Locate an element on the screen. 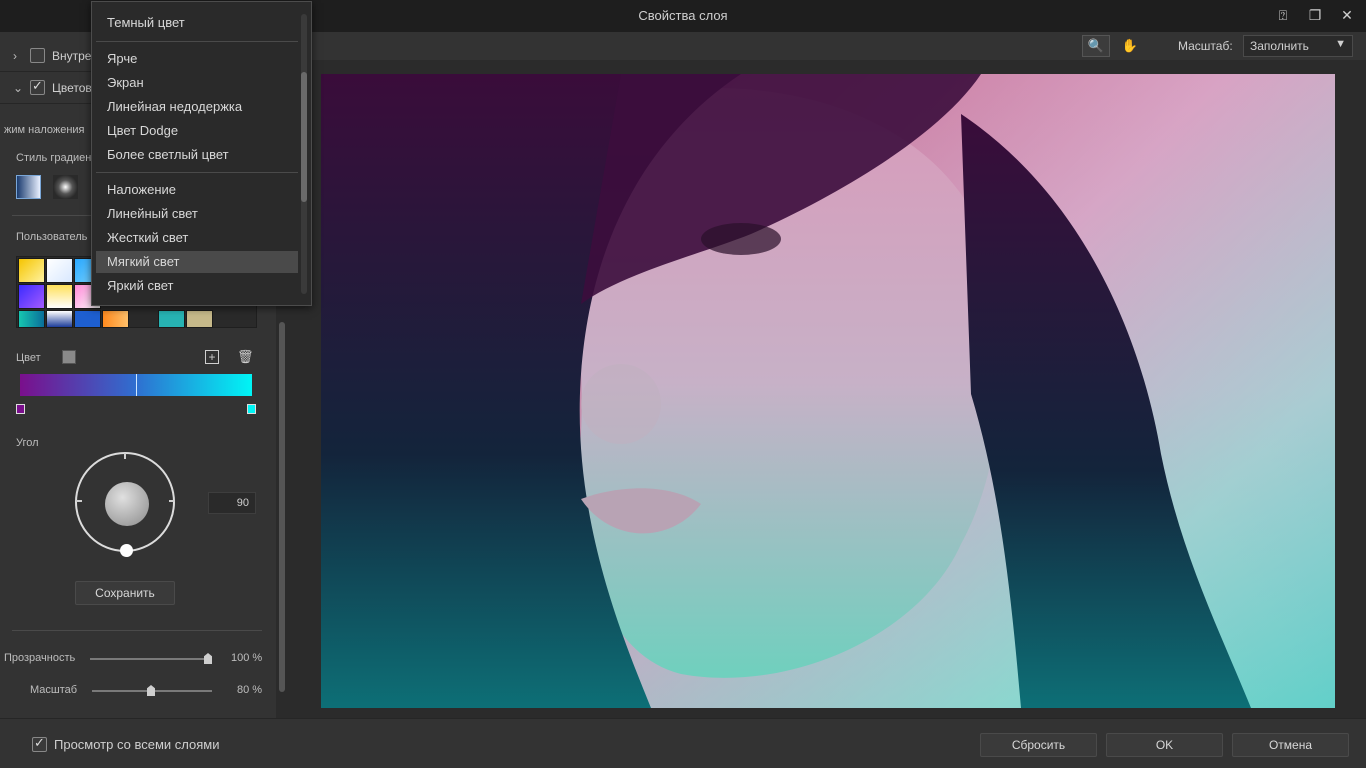  scale-label: Масштаб is located at coordinates (54, 690).